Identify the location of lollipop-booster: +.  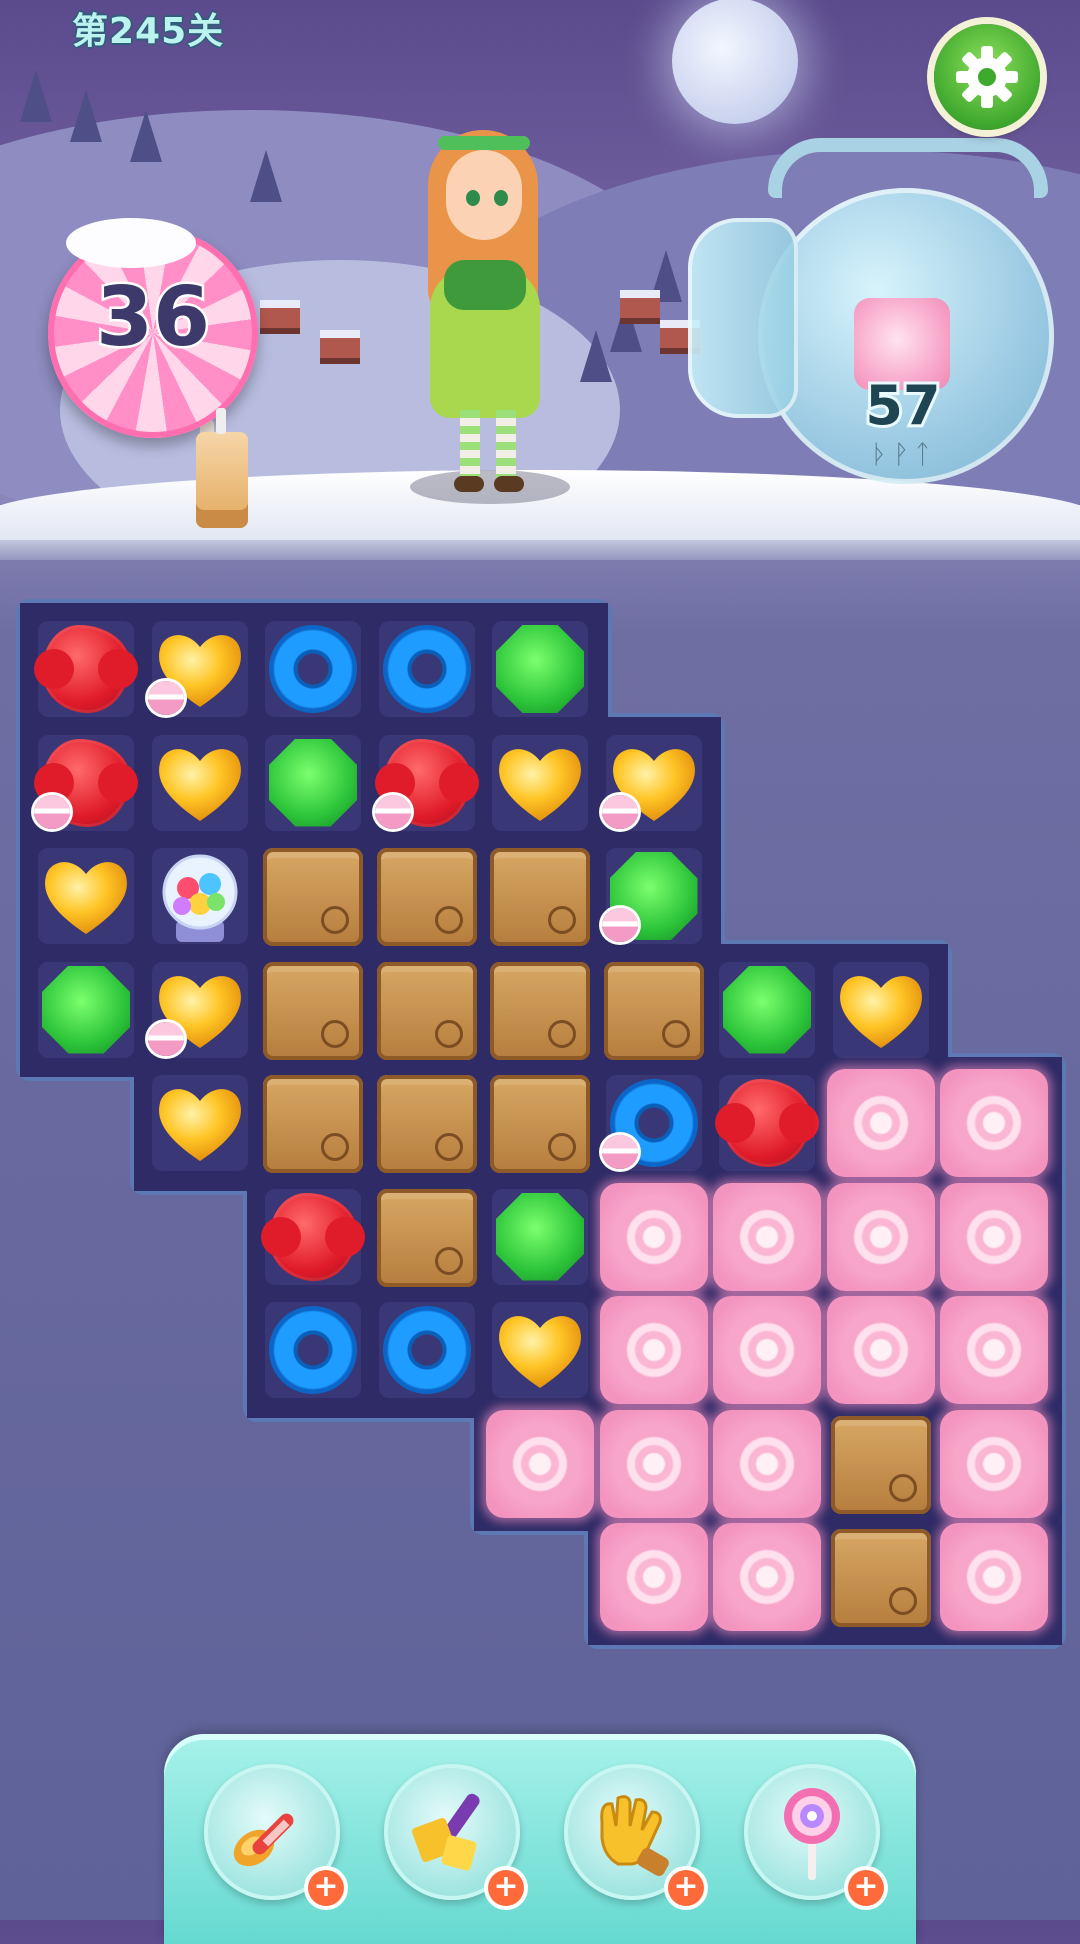
(814, 1835).